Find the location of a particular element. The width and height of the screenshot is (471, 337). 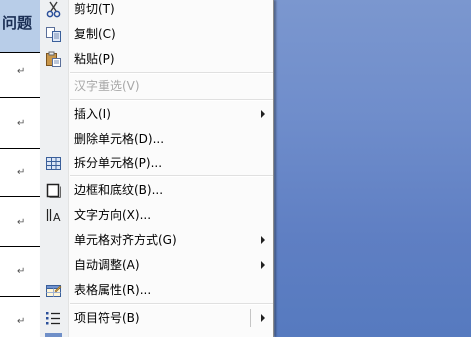

scissors-icon is located at coordinates (53, 9).